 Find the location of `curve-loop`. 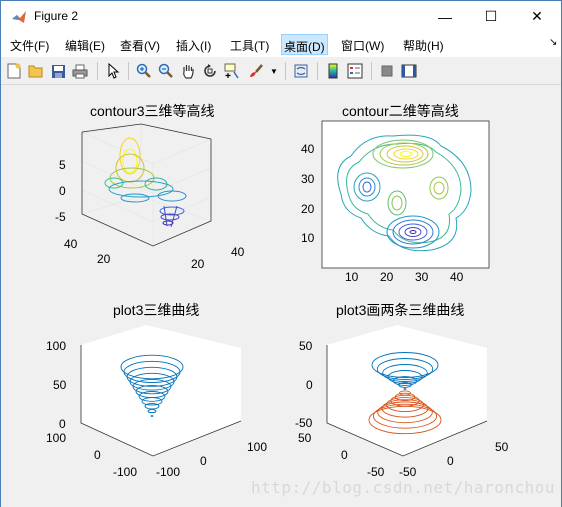

curve-loop is located at coordinates (405, 389).